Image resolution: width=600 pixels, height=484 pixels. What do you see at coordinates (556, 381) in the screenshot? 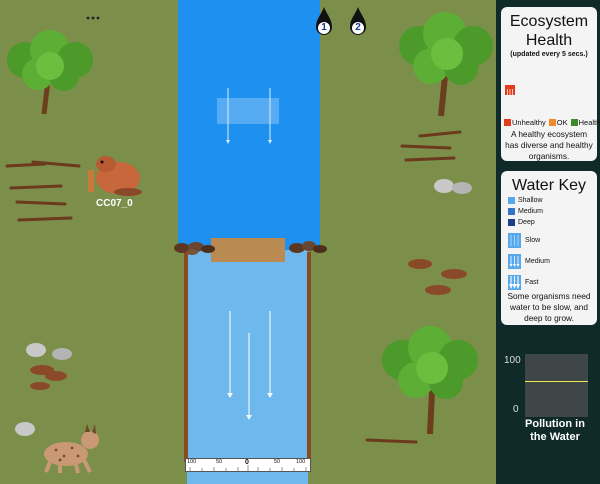
I see `pollution-level-line` at bounding box center [556, 381].